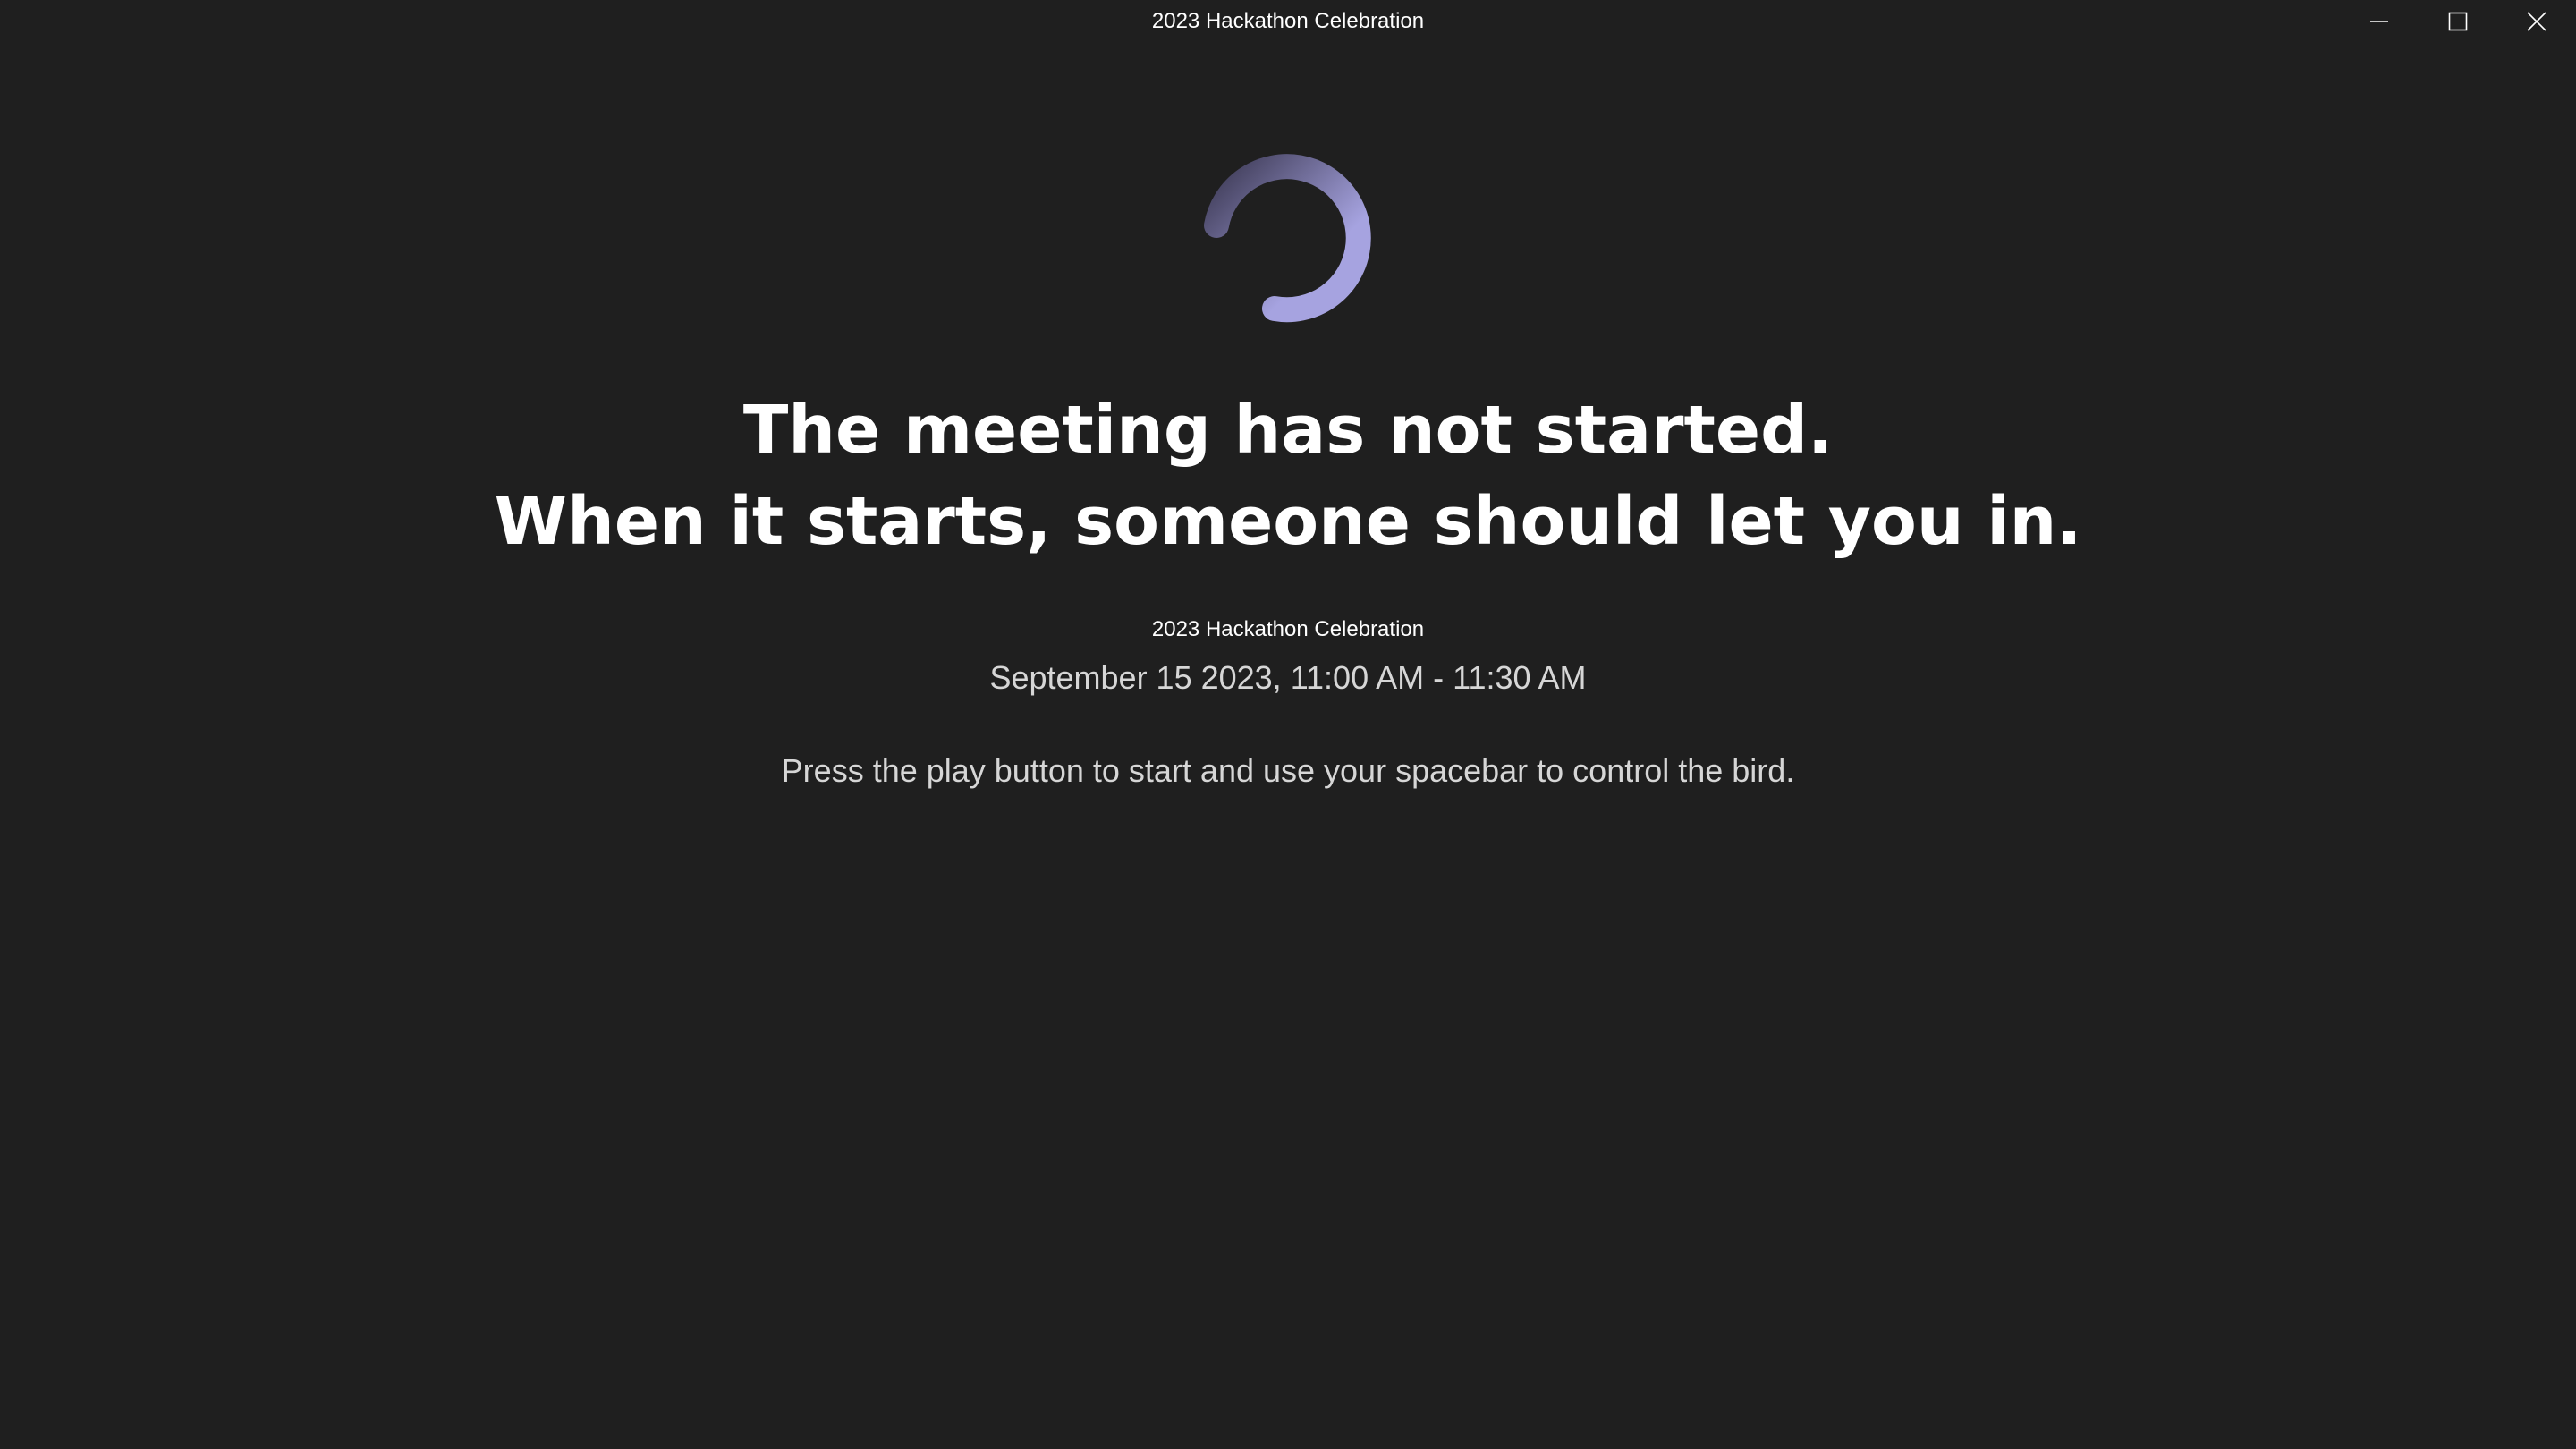  Describe the element at coordinates (1288, 629) in the screenshot. I see `meeting-title: 2023 Hackathon Celebration` at that location.